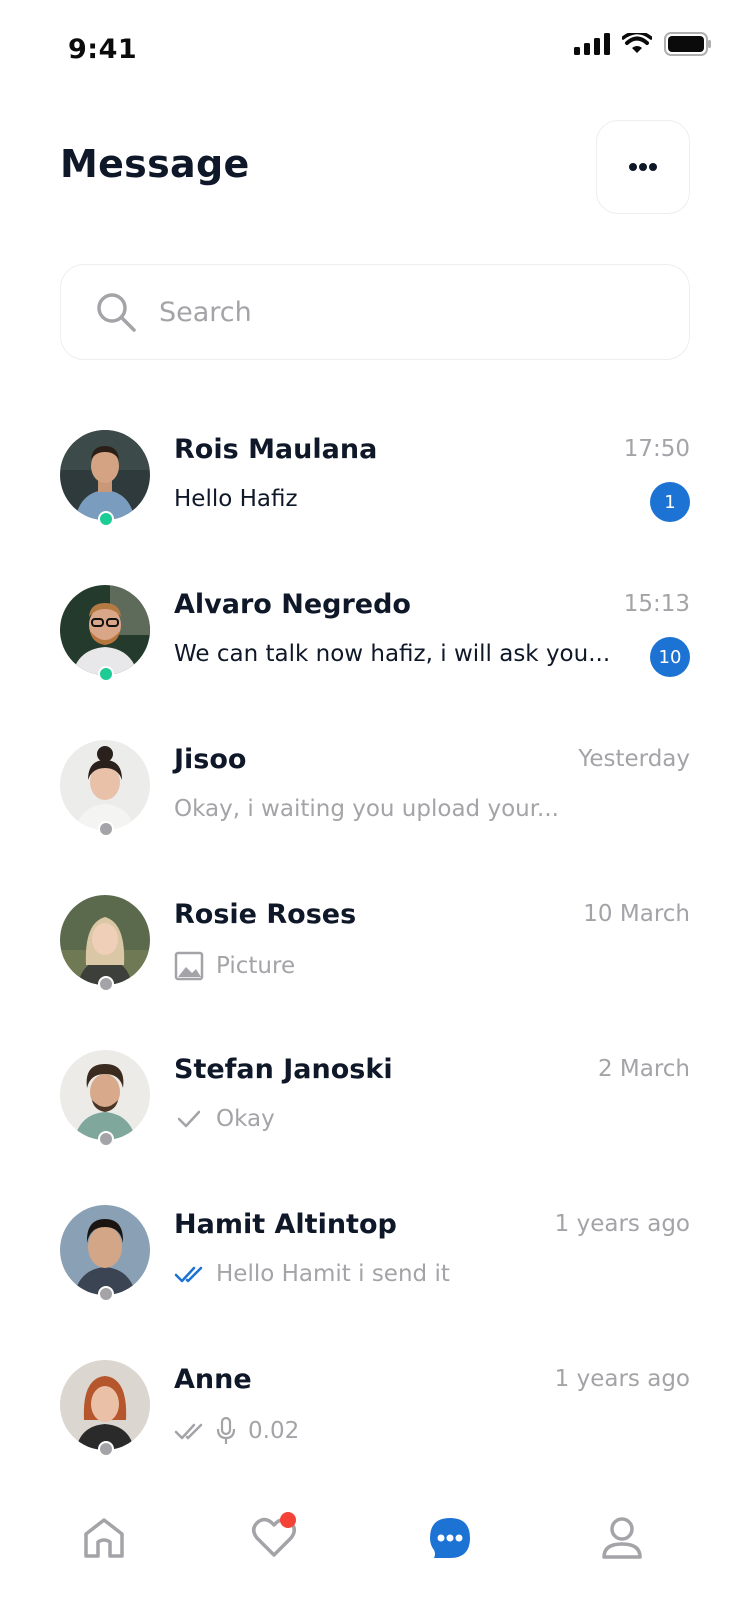 The height and width of the screenshot is (1624, 750). Describe the element at coordinates (276, 449) in the screenshot. I see `chat-name: Rois Maulana` at that location.